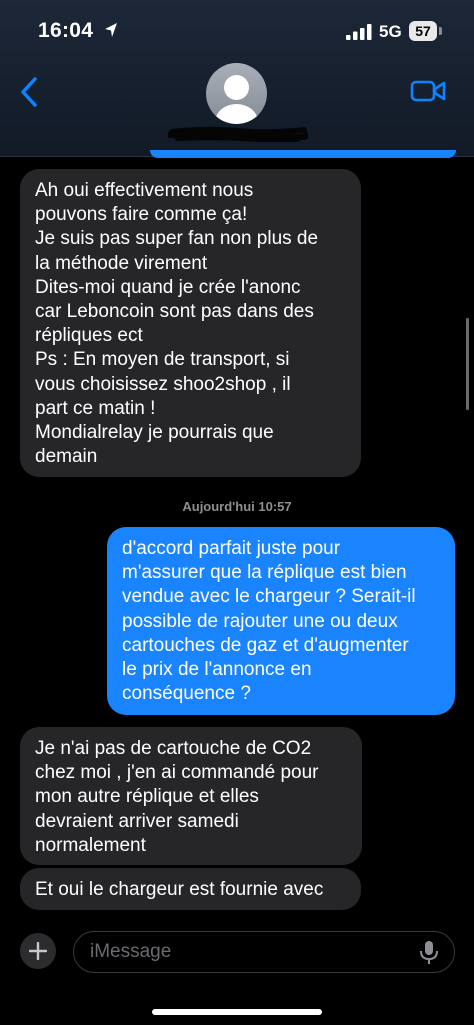  What do you see at coordinates (111, 30) in the screenshot?
I see `location-arrow-icon` at bounding box center [111, 30].